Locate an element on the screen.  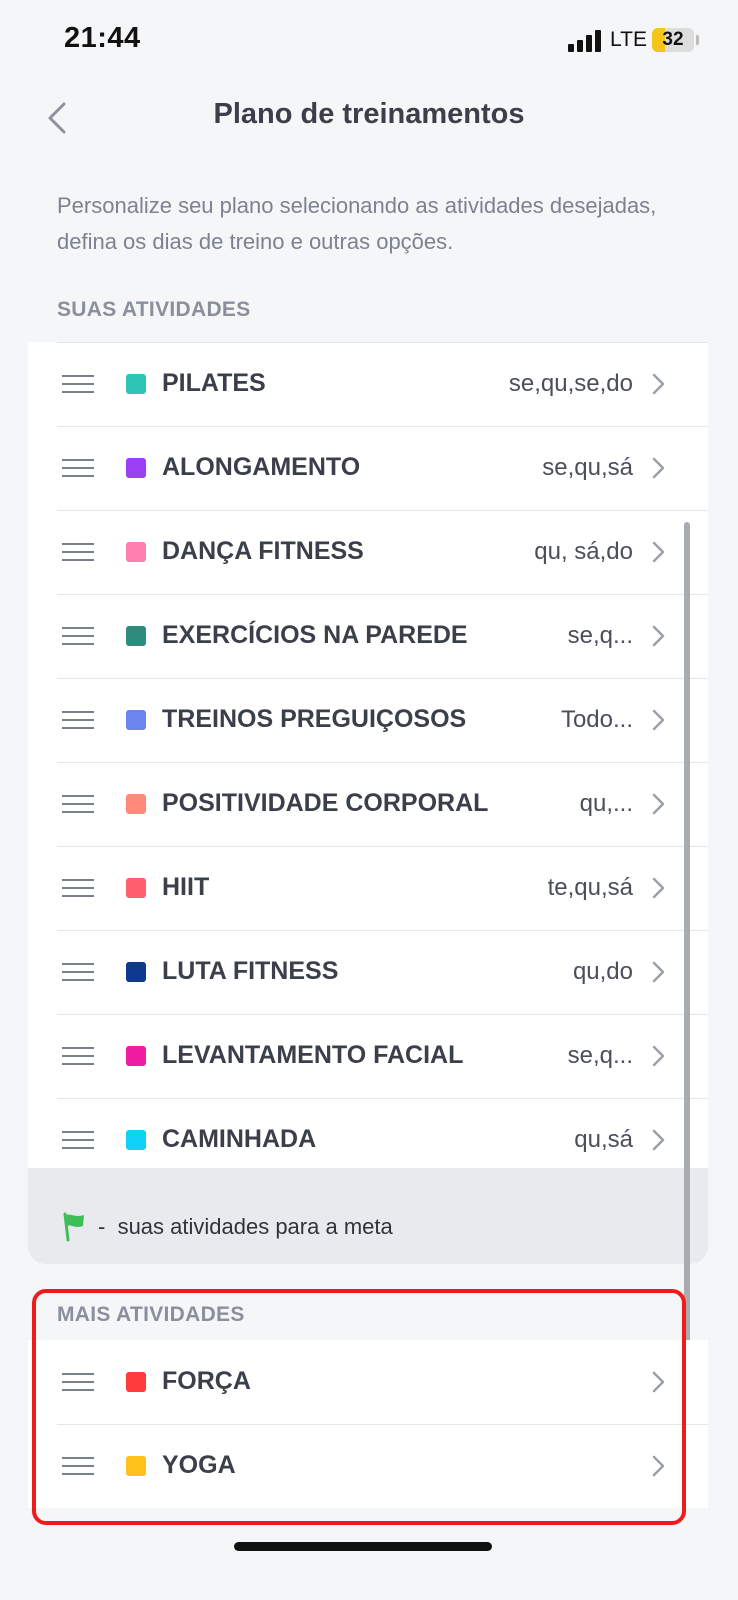
activity-name: CAMINHADA is located at coordinates (239, 1139).